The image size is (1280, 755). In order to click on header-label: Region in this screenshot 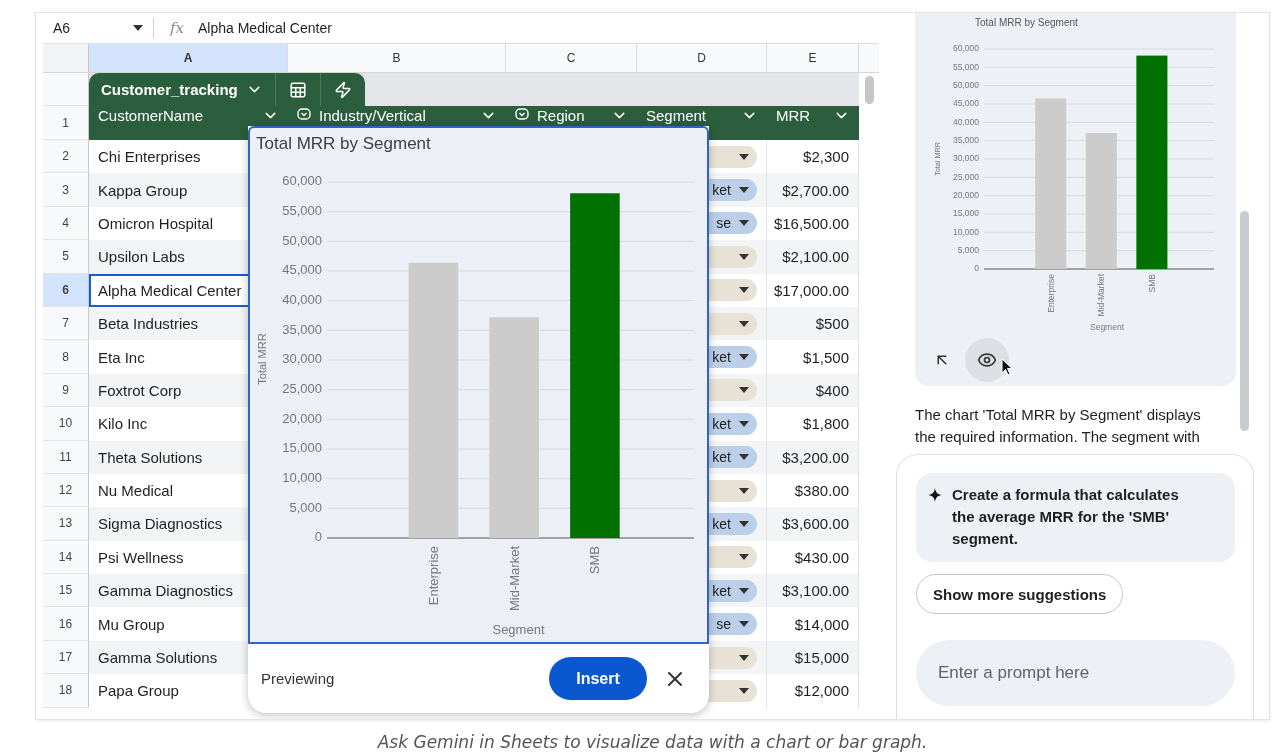, I will do `click(561, 115)`.